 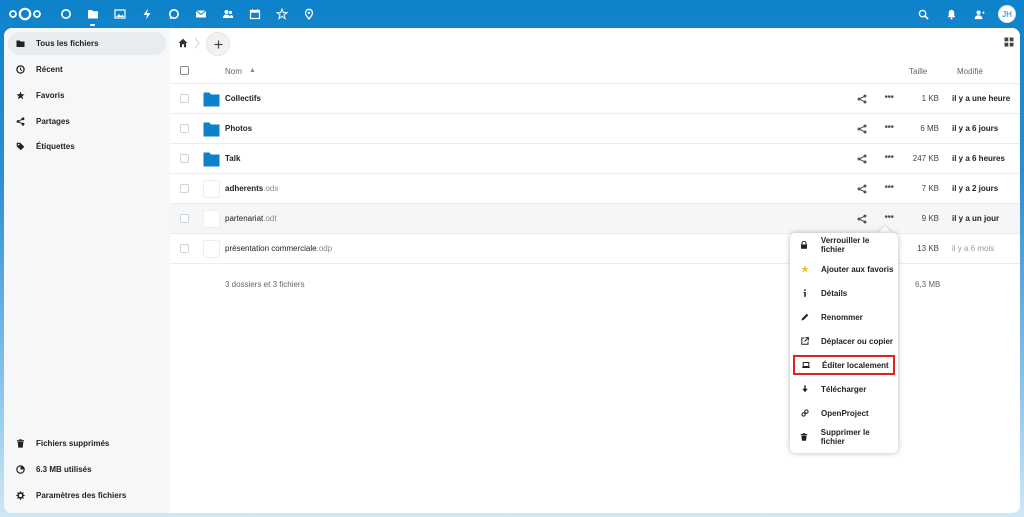 What do you see at coordinates (87, 469) in the screenshot?
I see `nav-storage-usage: 6.3 MB utilisés` at bounding box center [87, 469].